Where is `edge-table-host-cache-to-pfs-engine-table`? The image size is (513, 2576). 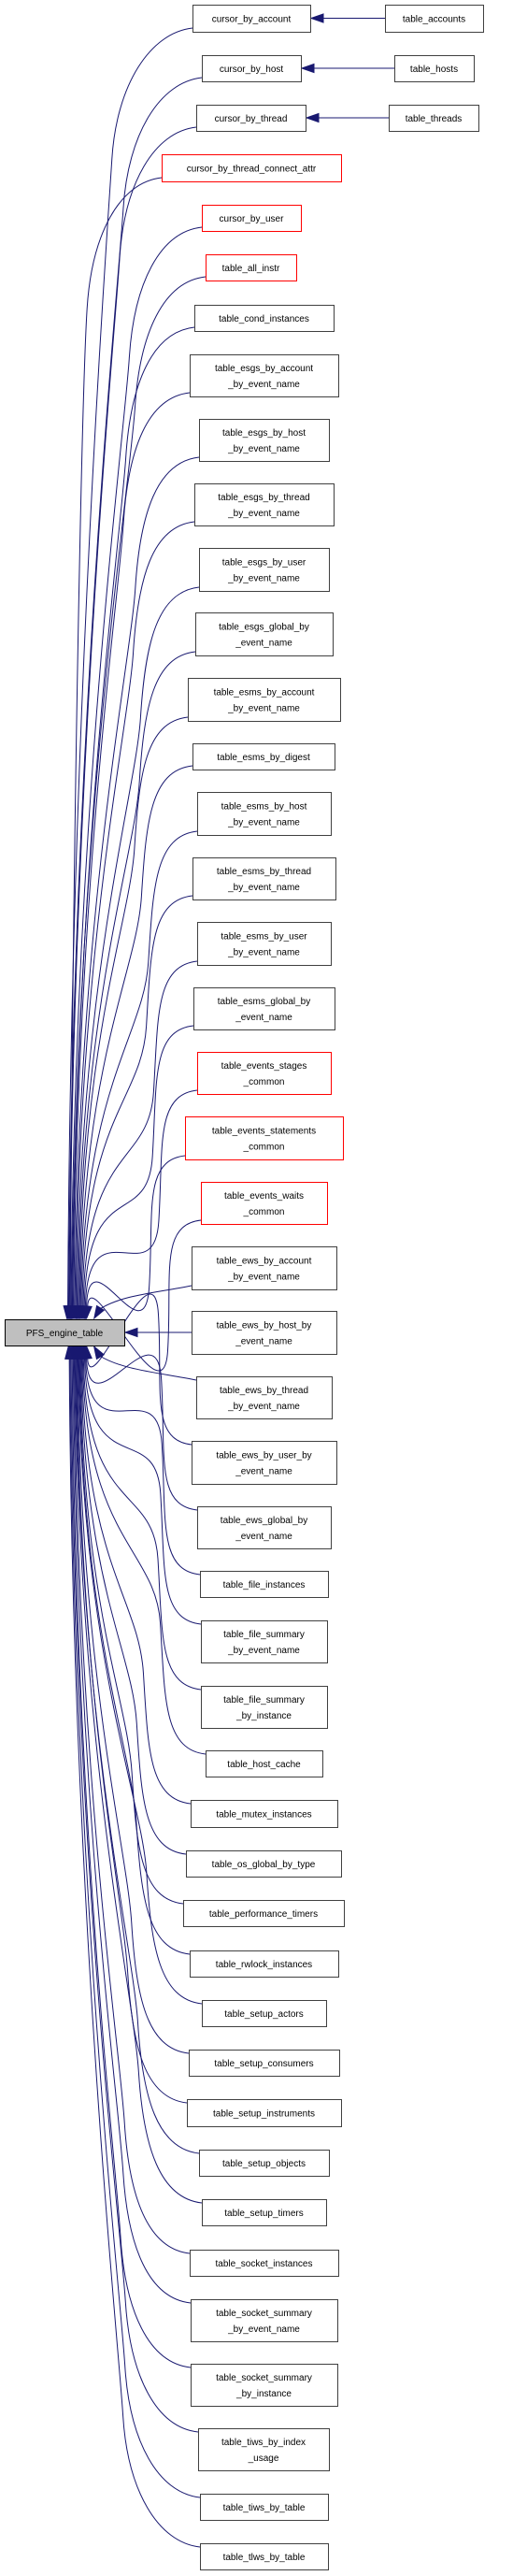
edge-table-host-cache-to-pfs-engine-table is located at coordinates (144, 1556).